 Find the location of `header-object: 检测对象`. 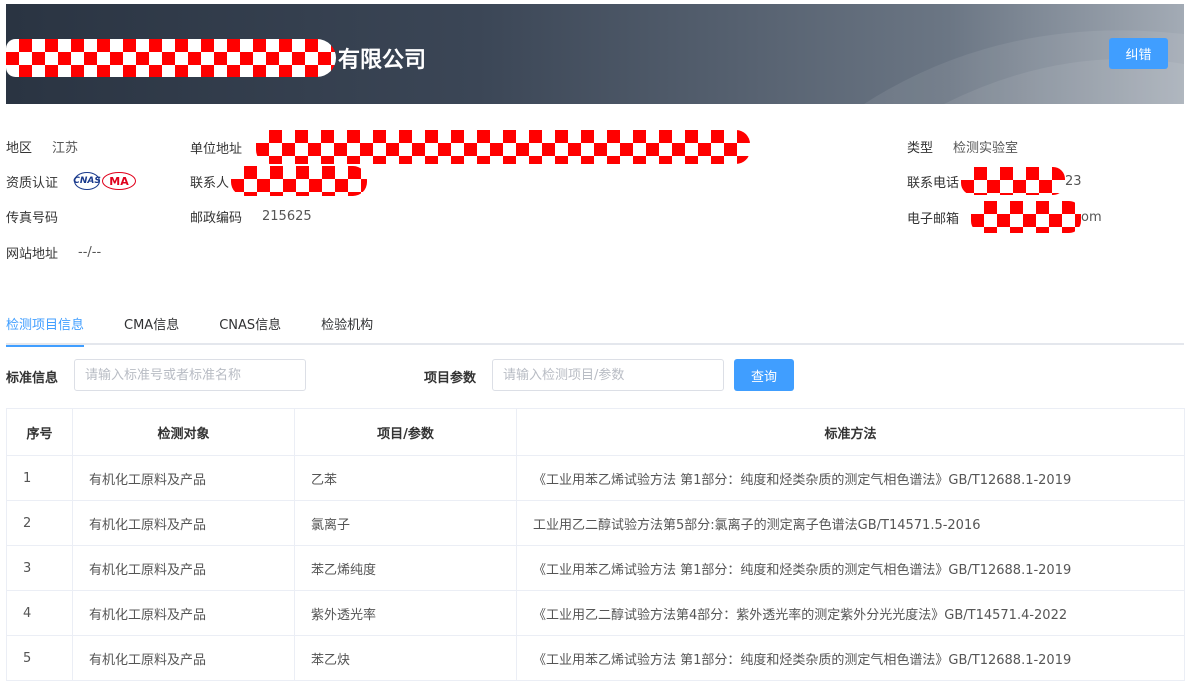

header-object: 检测对象 is located at coordinates (183, 432).